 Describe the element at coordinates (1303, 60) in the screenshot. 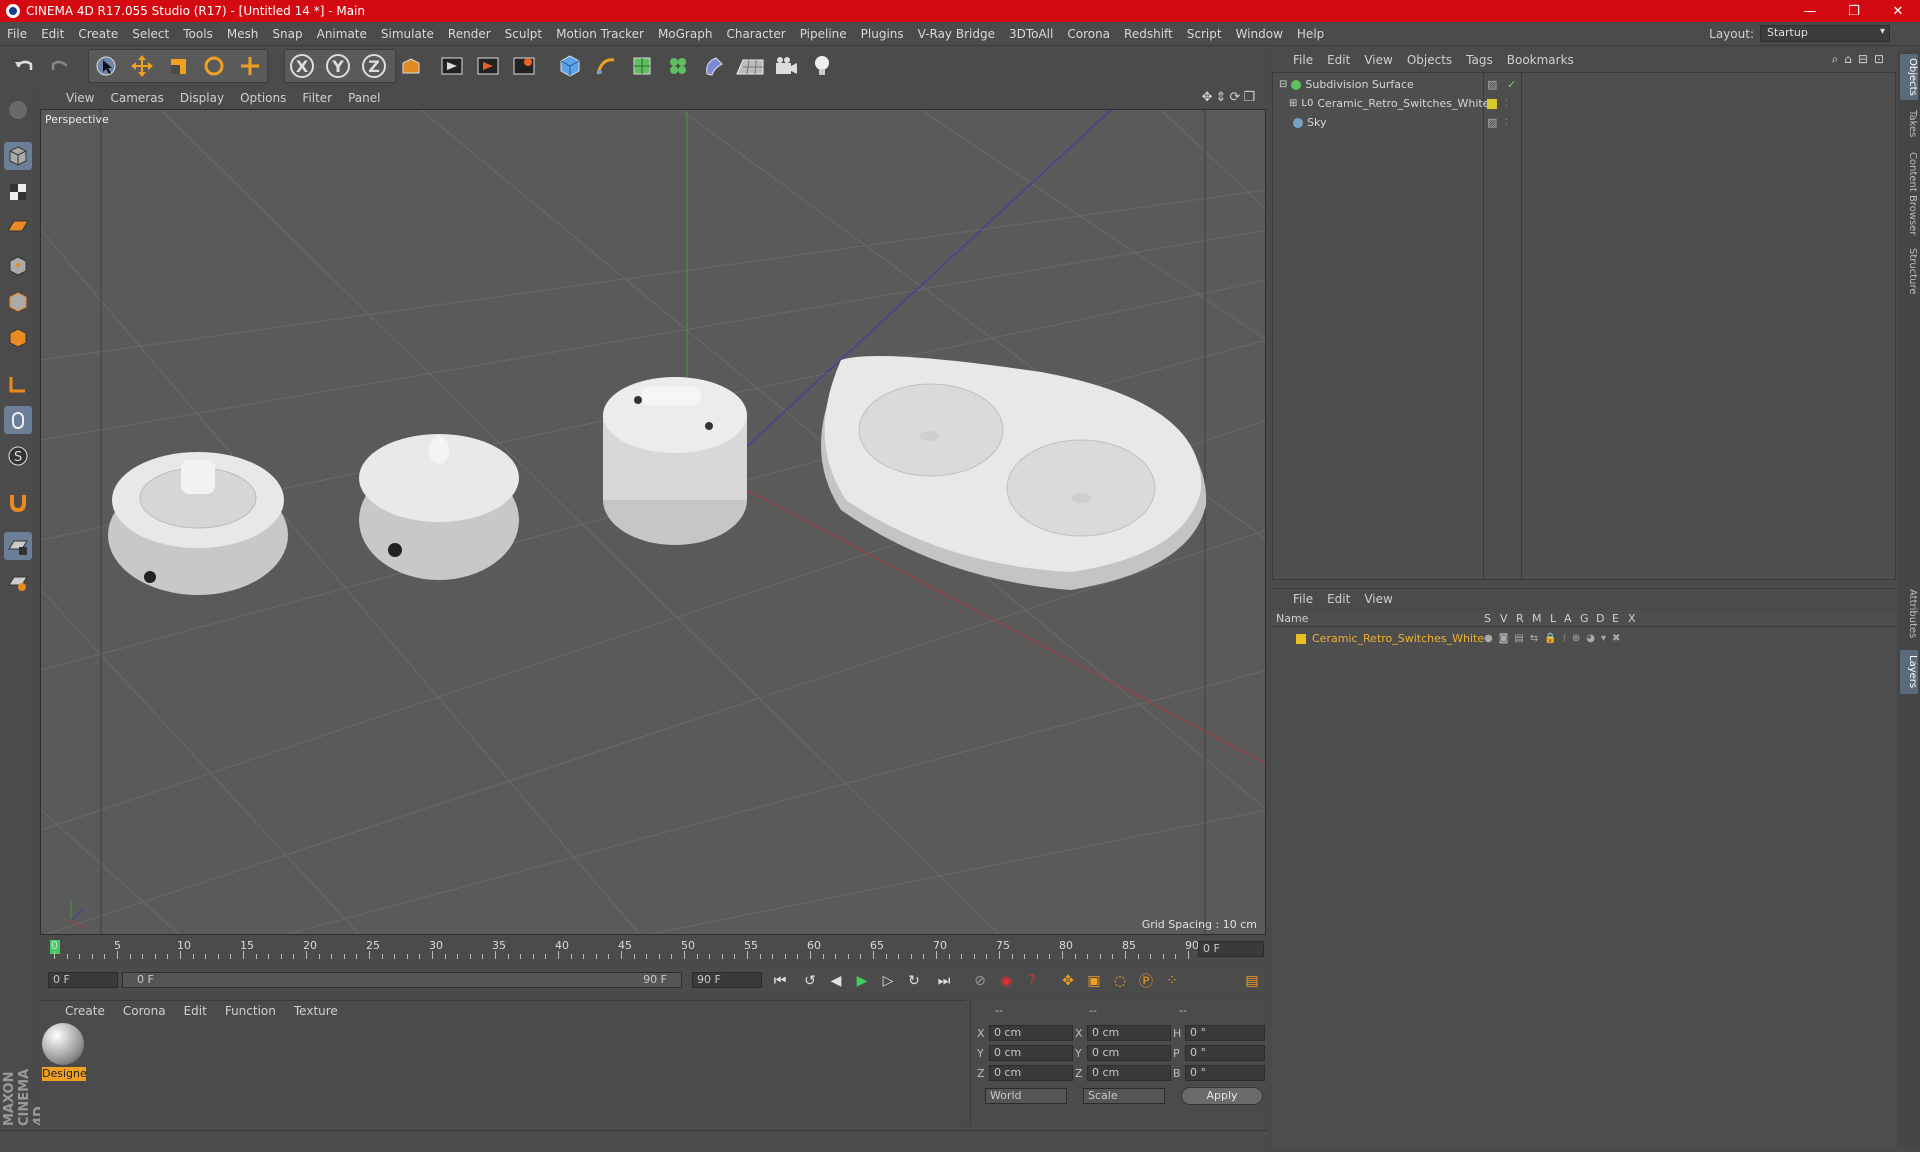

I see `object-menu-file: File` at that location.